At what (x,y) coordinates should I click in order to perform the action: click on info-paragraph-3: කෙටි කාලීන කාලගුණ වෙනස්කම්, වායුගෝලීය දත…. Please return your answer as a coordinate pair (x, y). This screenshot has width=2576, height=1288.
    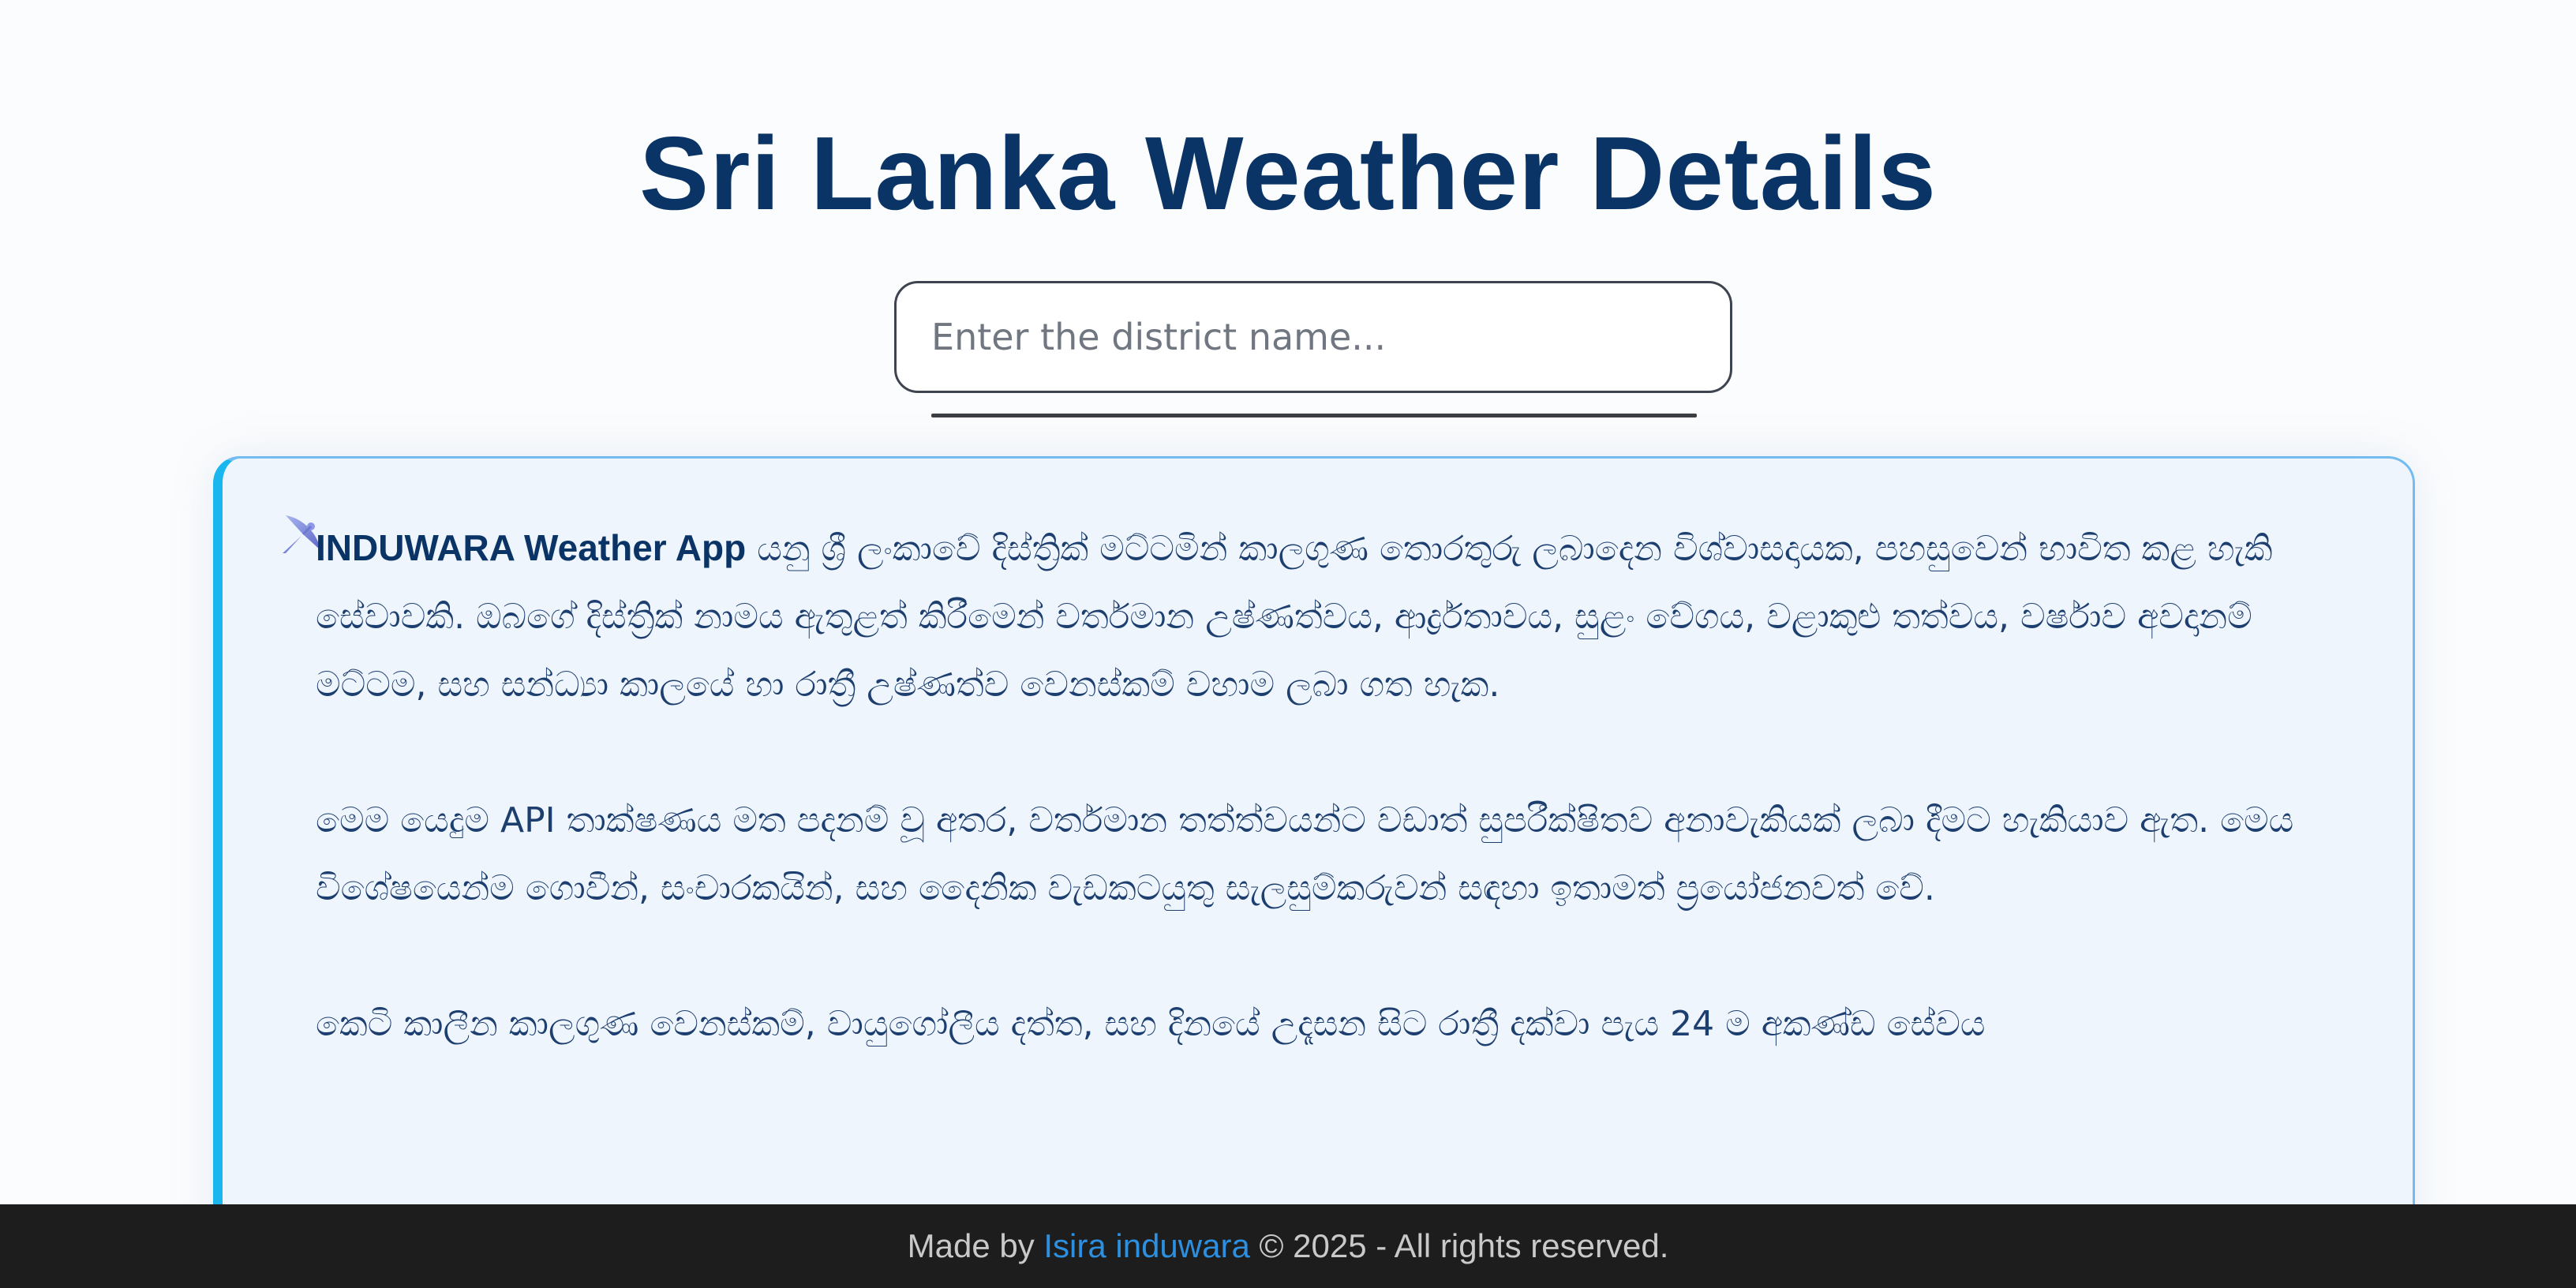
    Looking at the image, I should click on (1151, 1024).